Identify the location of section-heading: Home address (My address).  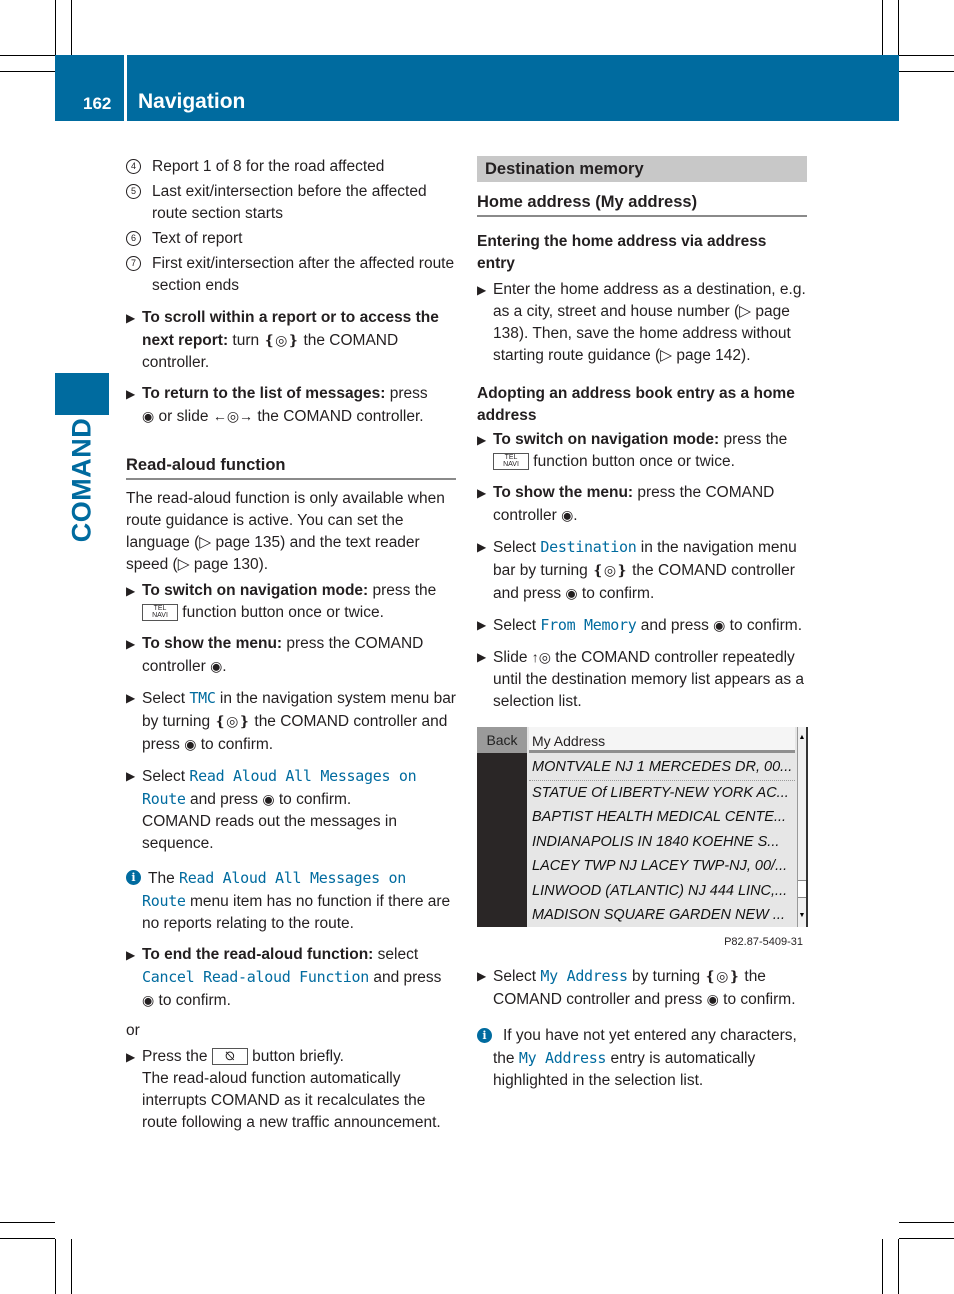
(642, 204).